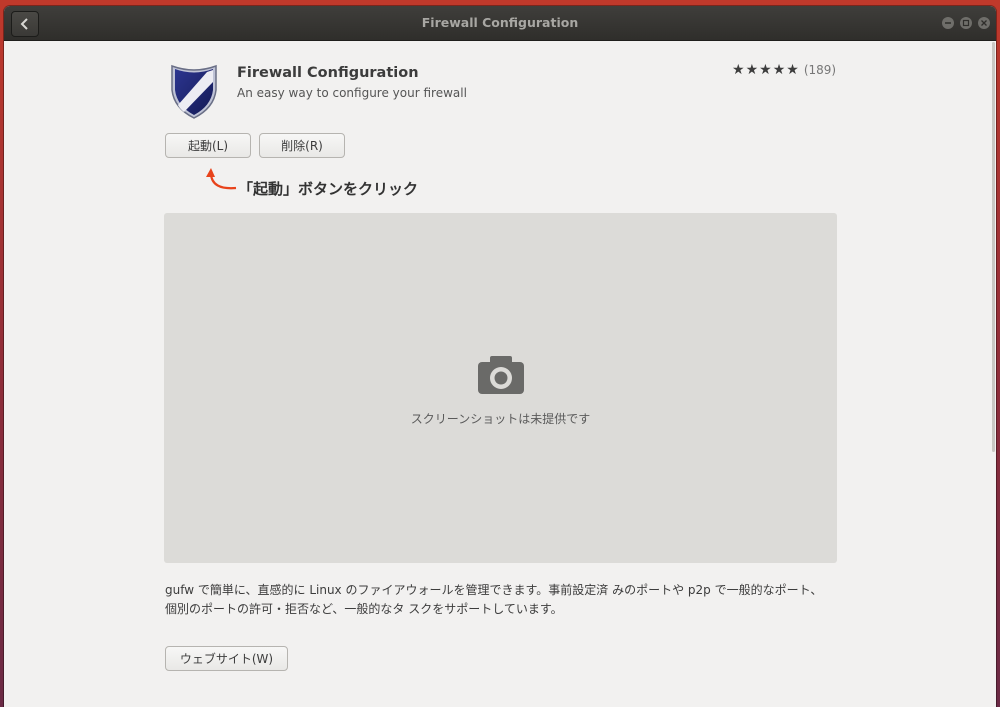 This screenshot has height=707, width=1000. I want to click on maximize-button, so click(966, 23).